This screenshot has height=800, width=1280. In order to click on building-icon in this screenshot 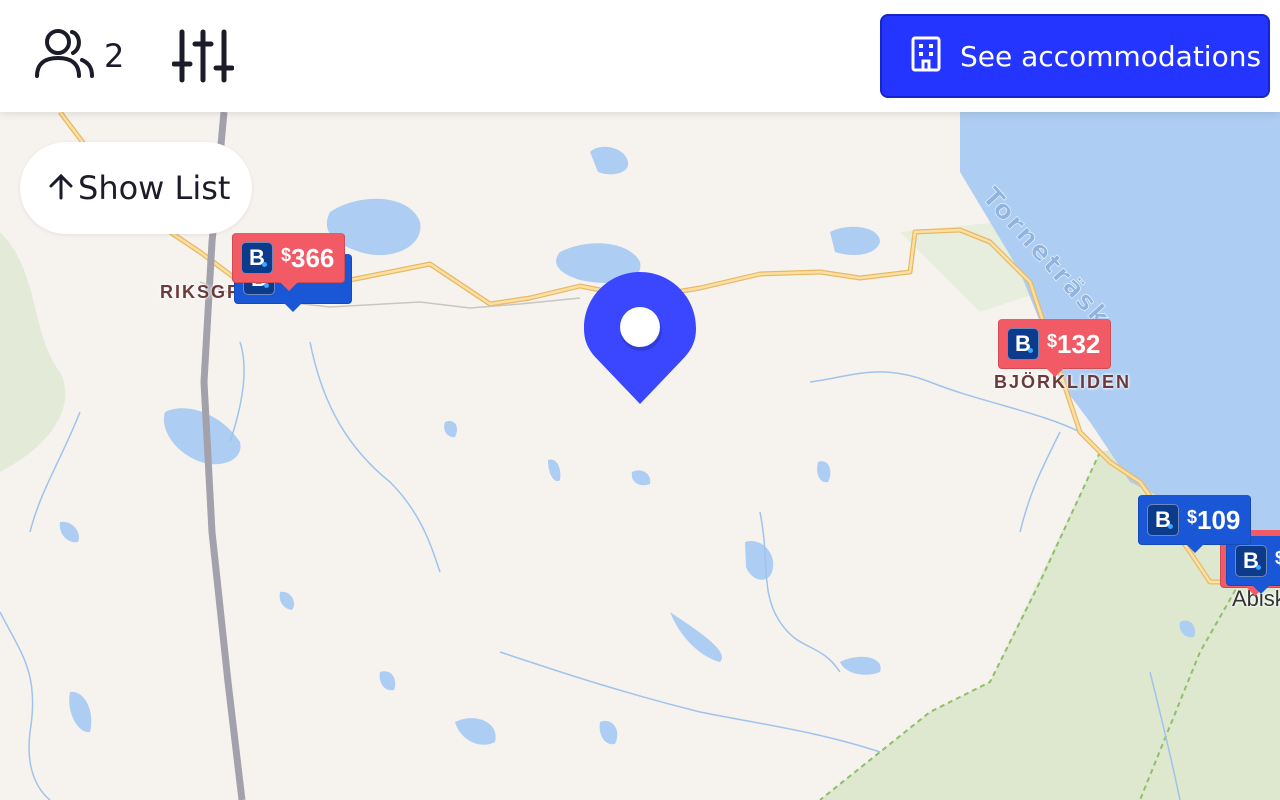, I will do `click(926, 56)`.